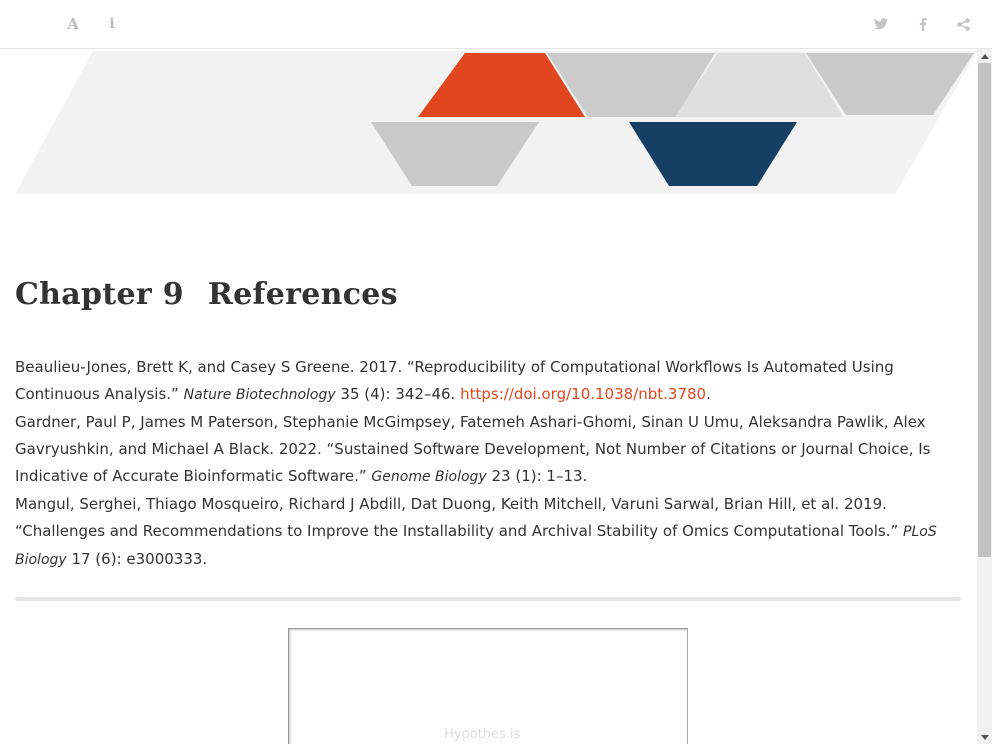 The width and height of the screenshot is (992, 744). I want to click on twitter-share-button, so click(881, 24).